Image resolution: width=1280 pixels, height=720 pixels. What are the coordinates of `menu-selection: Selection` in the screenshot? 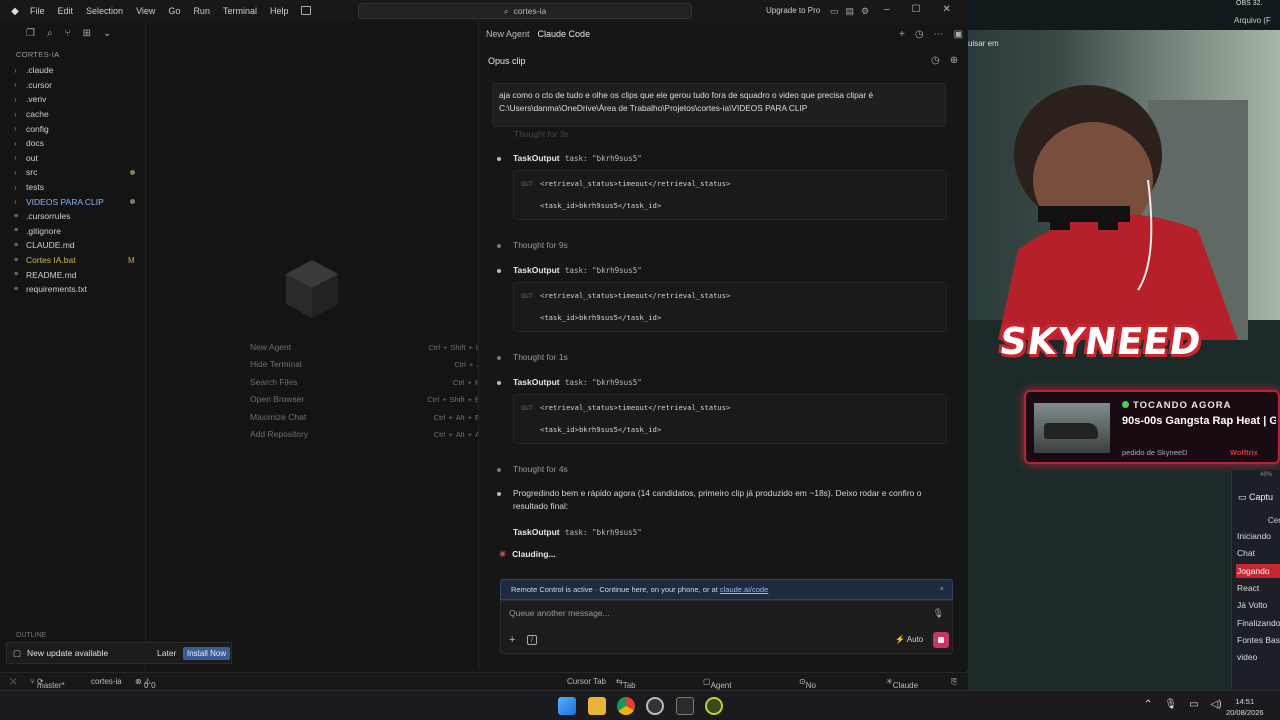 It's located at (104, 11).